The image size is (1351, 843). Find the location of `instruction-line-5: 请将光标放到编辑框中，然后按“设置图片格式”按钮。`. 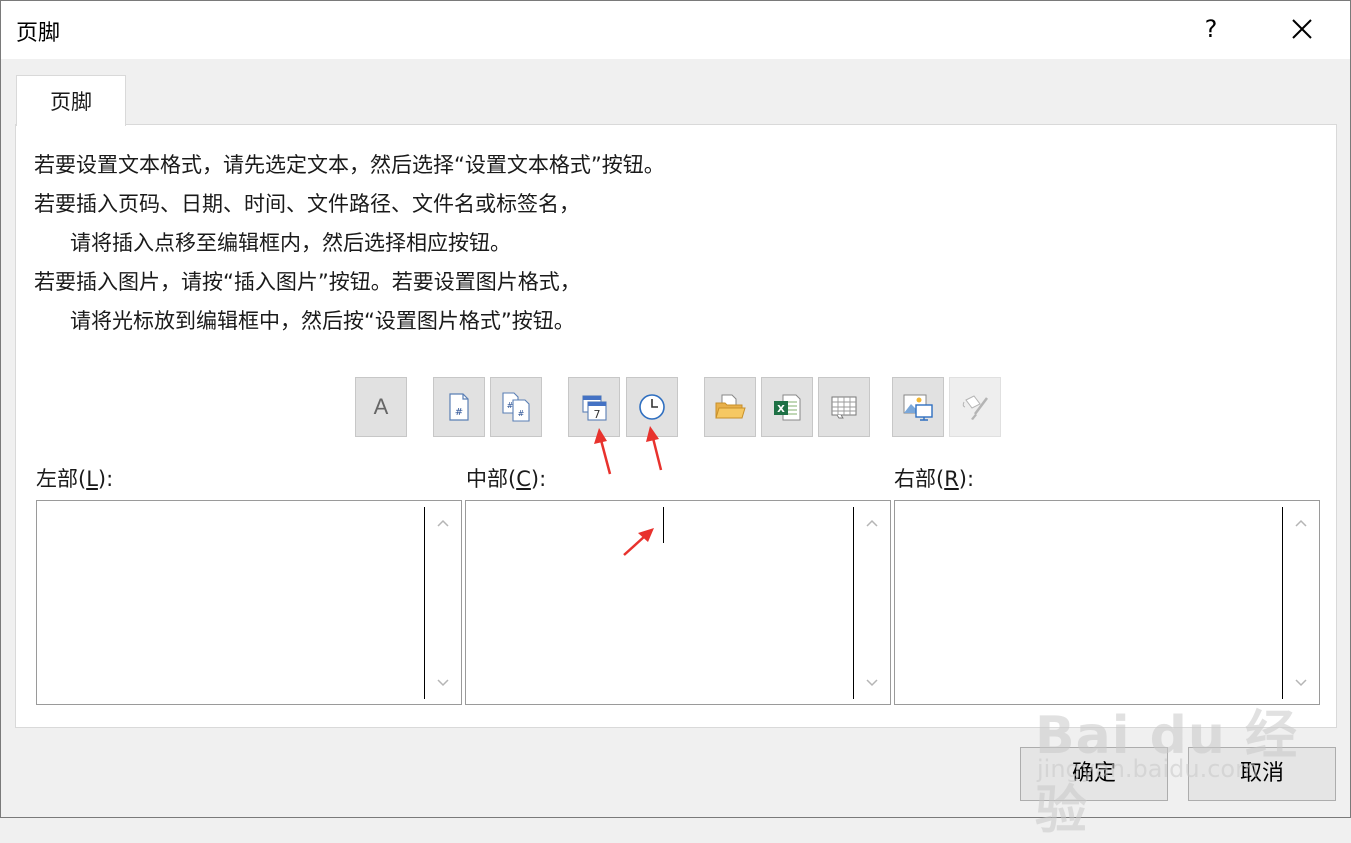

instruction-line-5: 请将光标放到编辑框中，然后按“设置图片格式”按钮。 is located at coordinates (322, 321).